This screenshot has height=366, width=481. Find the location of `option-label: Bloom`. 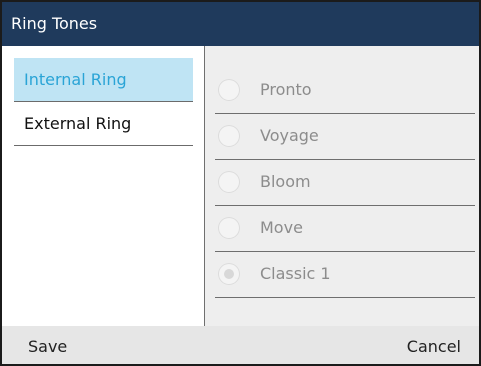

option-label: Bloom is located at coordinates (285, 181).